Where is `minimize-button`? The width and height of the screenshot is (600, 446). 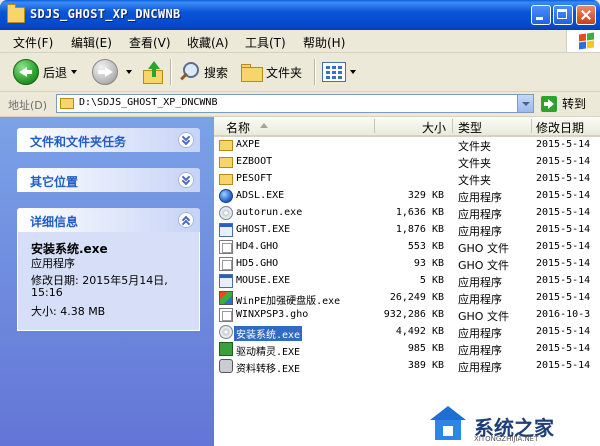
minimize-button is located at coordinates (541, 15).